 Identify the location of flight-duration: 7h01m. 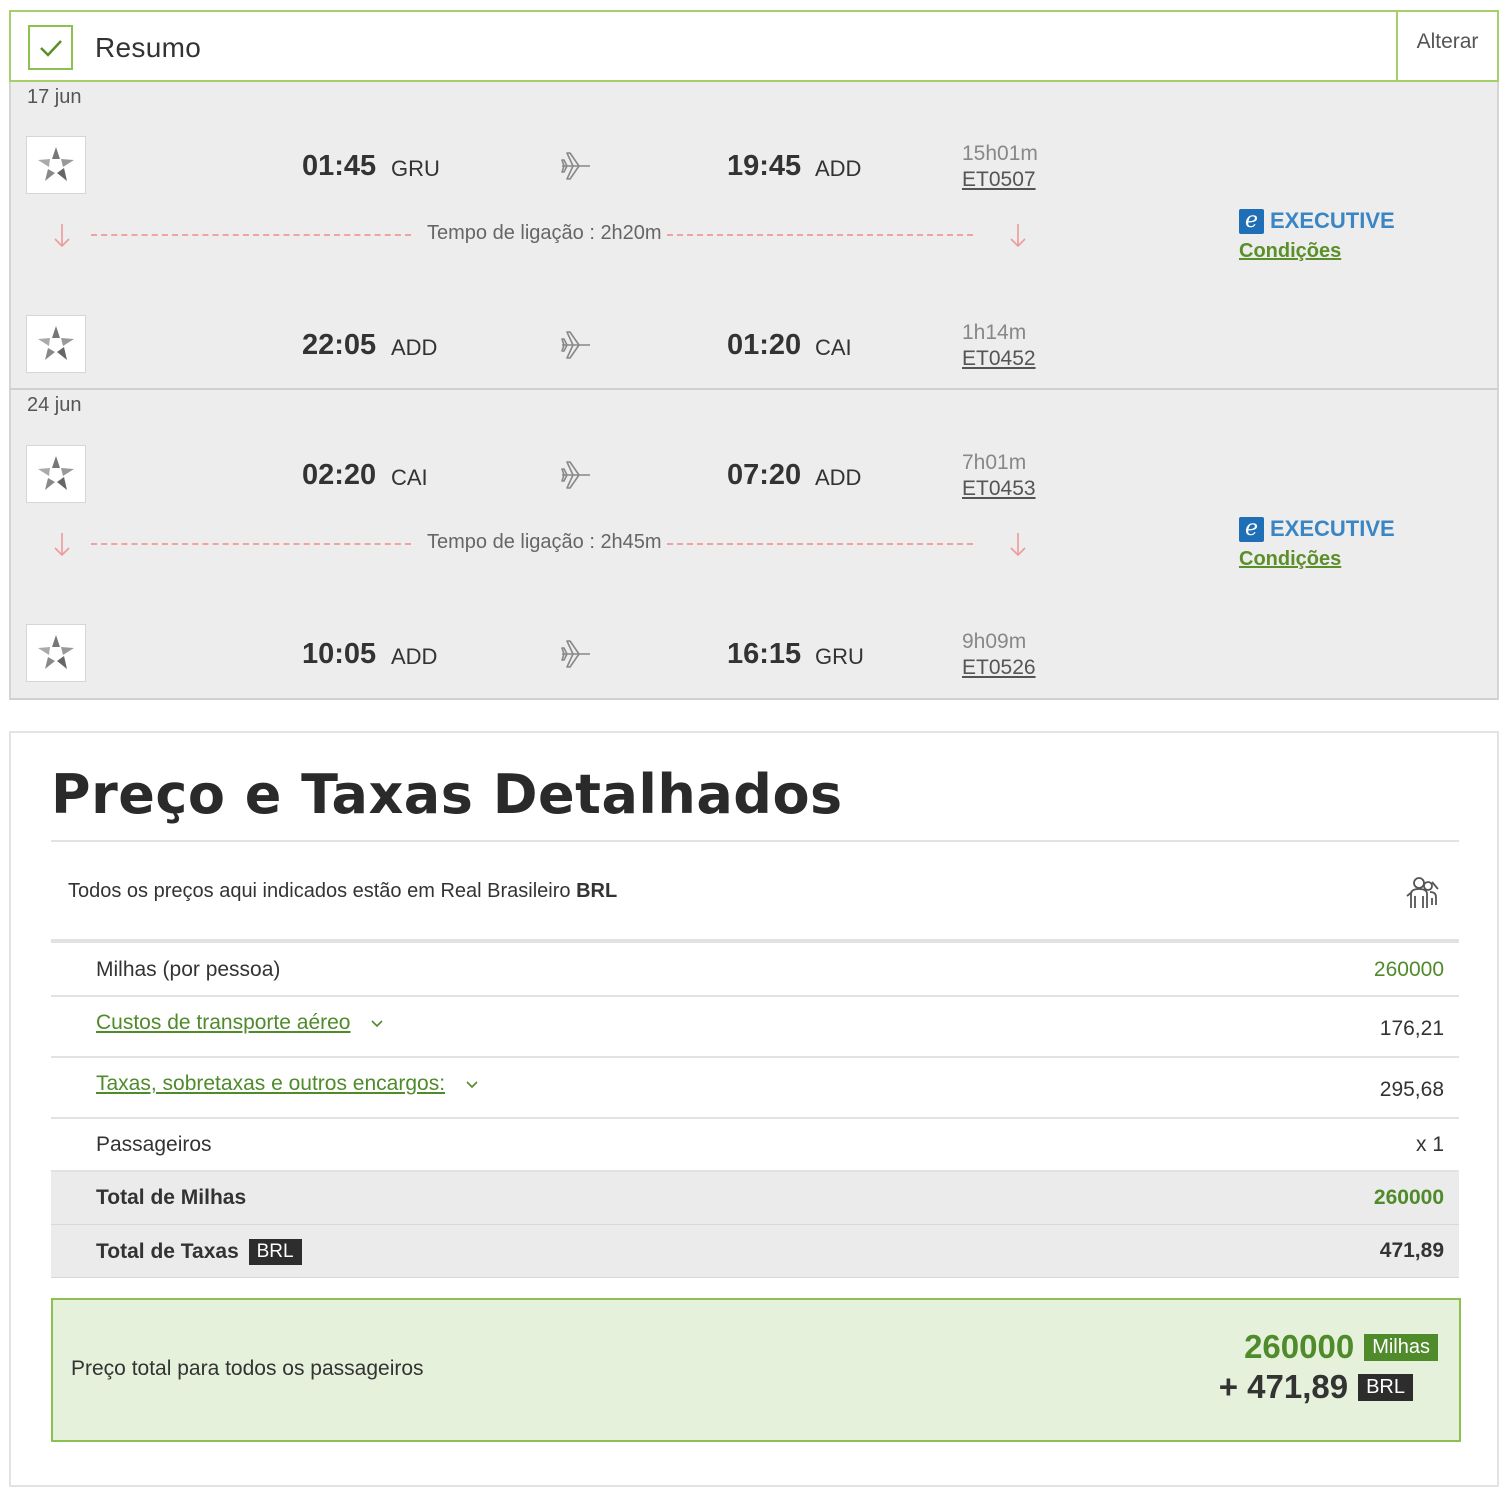
(994, 462).